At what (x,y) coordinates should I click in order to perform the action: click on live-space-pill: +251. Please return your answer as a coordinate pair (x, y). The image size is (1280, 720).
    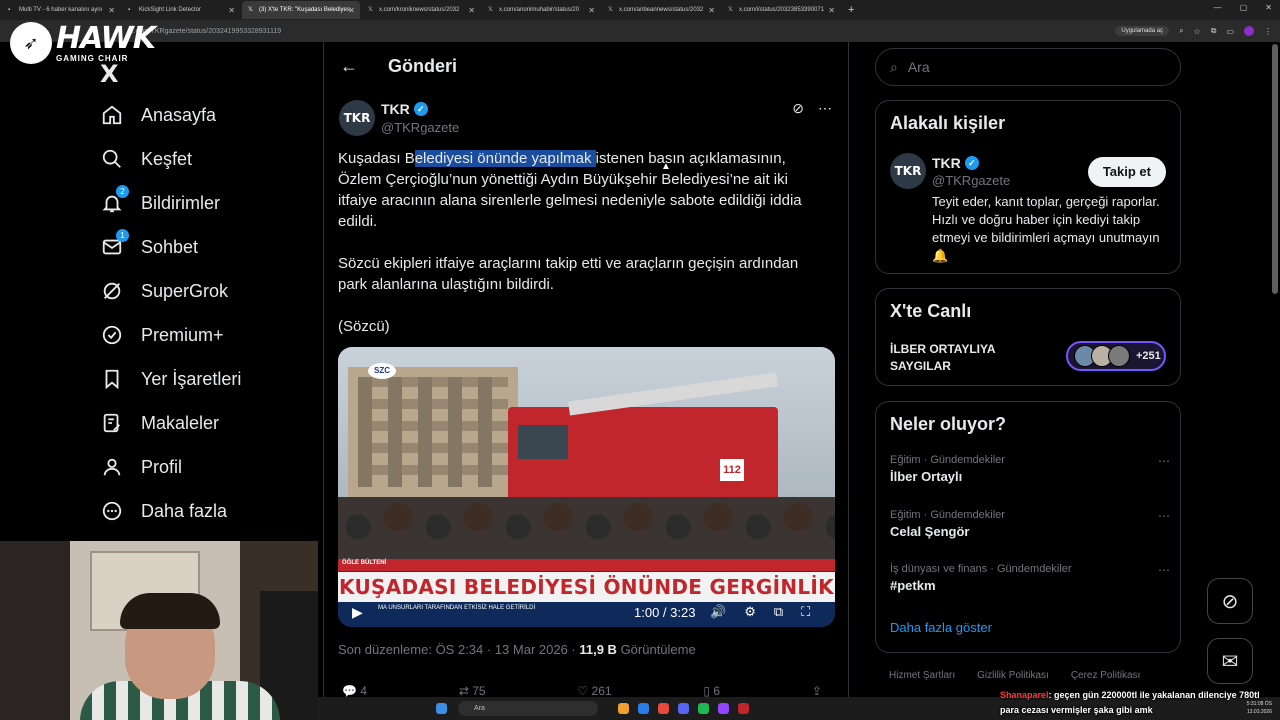
    Looking at the image, I should click on (1116, 356).